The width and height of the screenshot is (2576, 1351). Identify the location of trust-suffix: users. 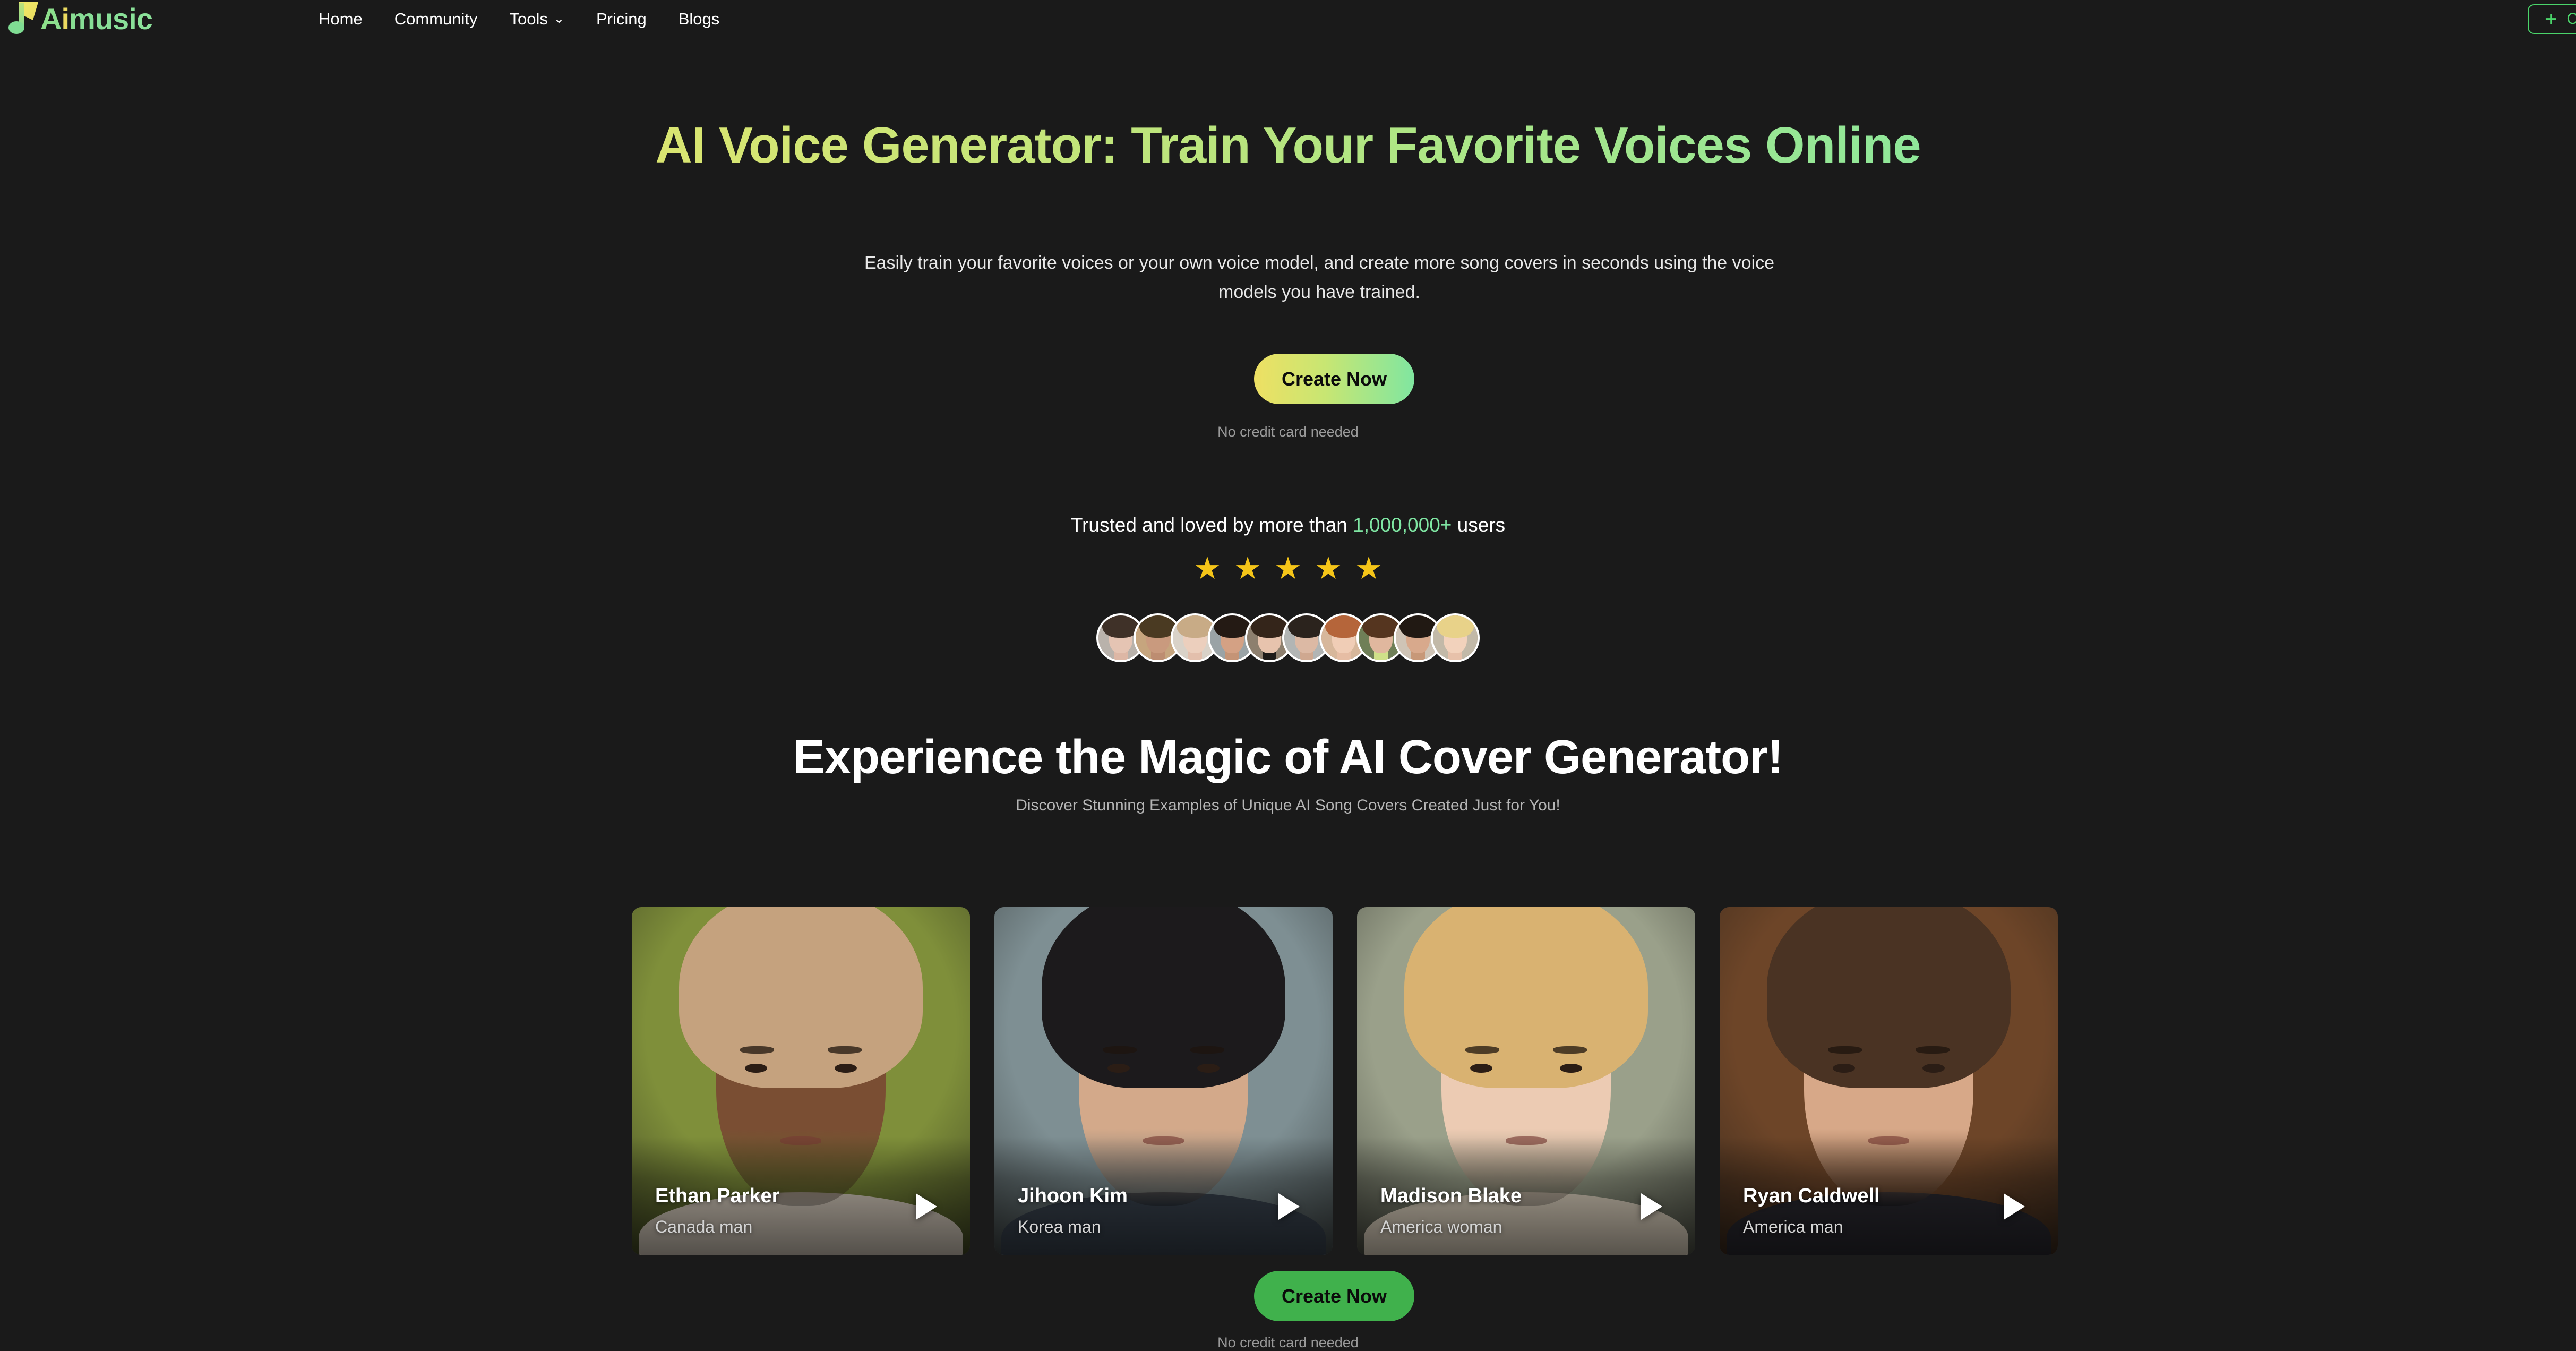
(1479, 525).